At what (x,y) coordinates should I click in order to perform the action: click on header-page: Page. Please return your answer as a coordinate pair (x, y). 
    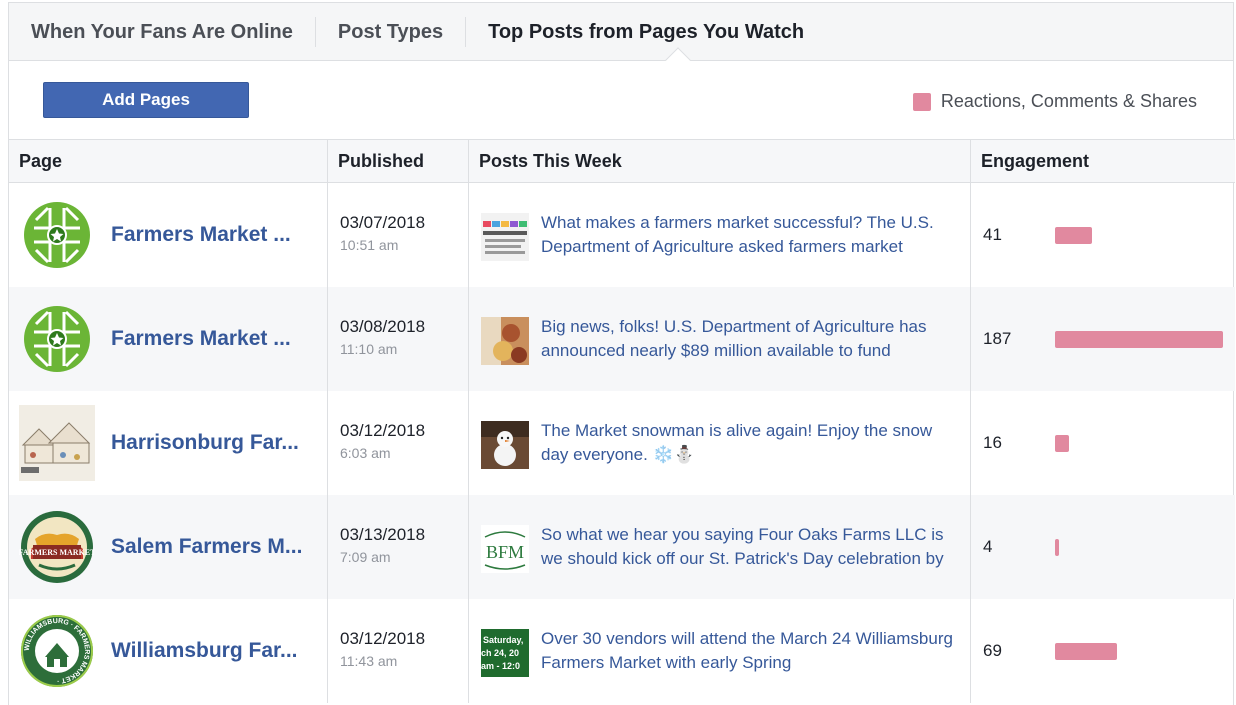
    Looking at the image, I should click on (168, 161).